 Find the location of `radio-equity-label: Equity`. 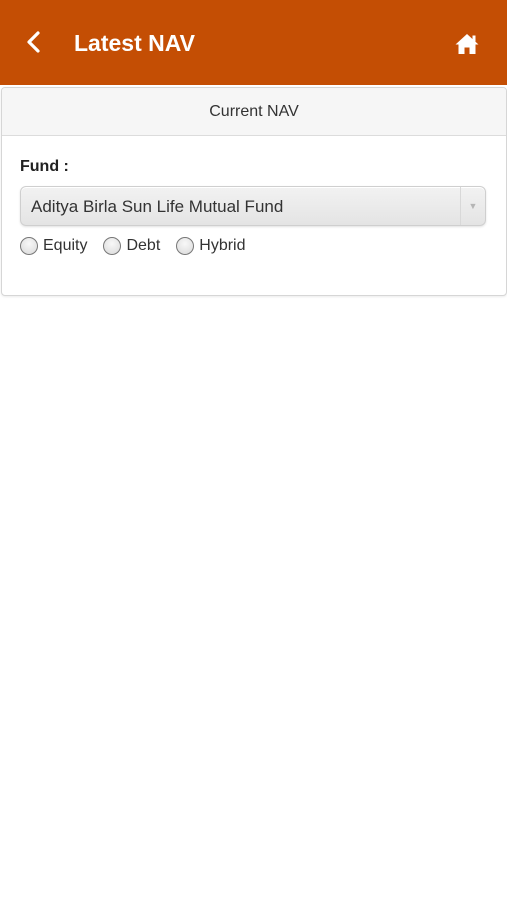

radio-equity-label: Equity is located at coordinates (65, 245).